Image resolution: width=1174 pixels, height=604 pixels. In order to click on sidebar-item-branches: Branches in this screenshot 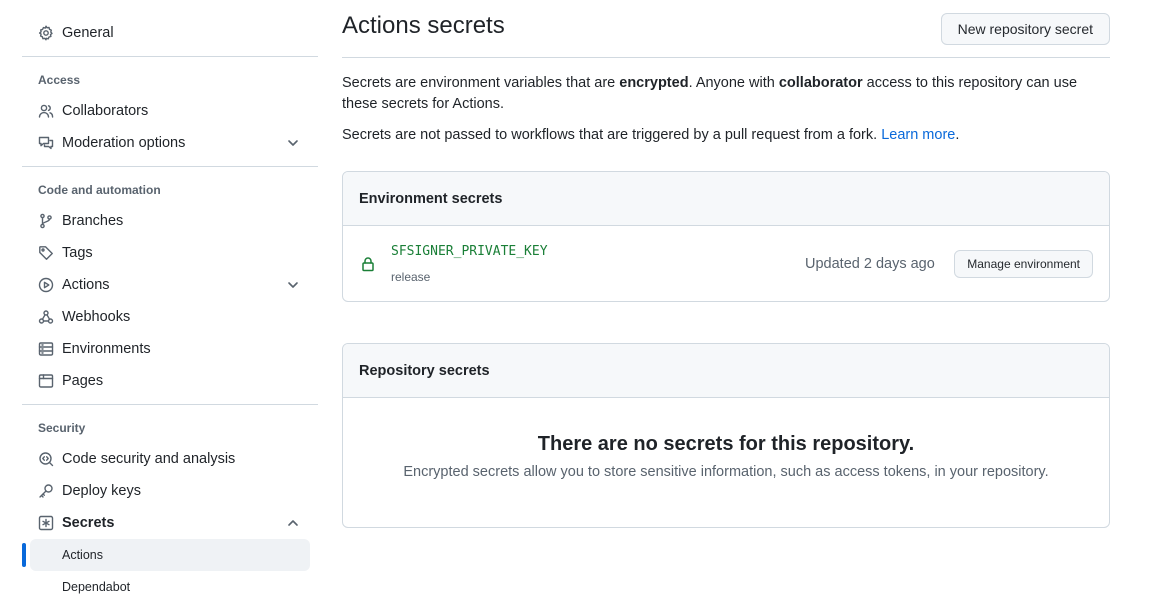, I will do `click(174, 221)`.